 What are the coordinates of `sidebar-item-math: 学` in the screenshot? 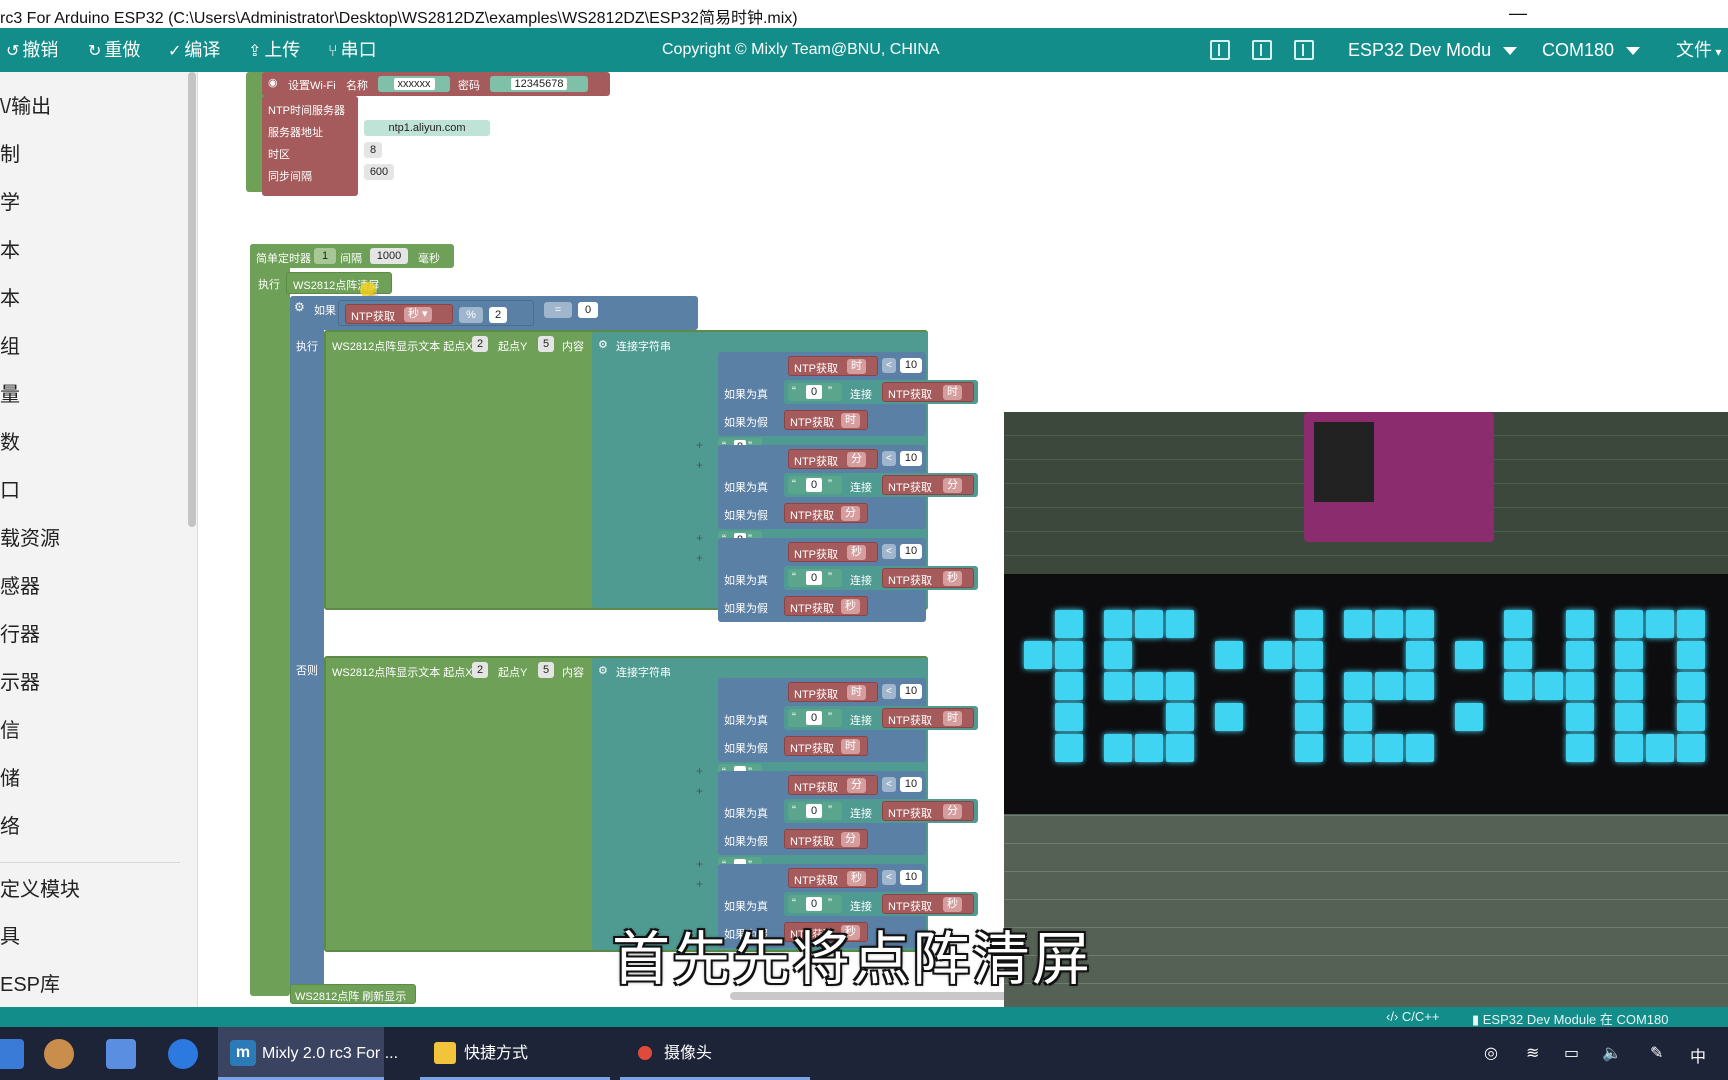 It's located at (10, 200).